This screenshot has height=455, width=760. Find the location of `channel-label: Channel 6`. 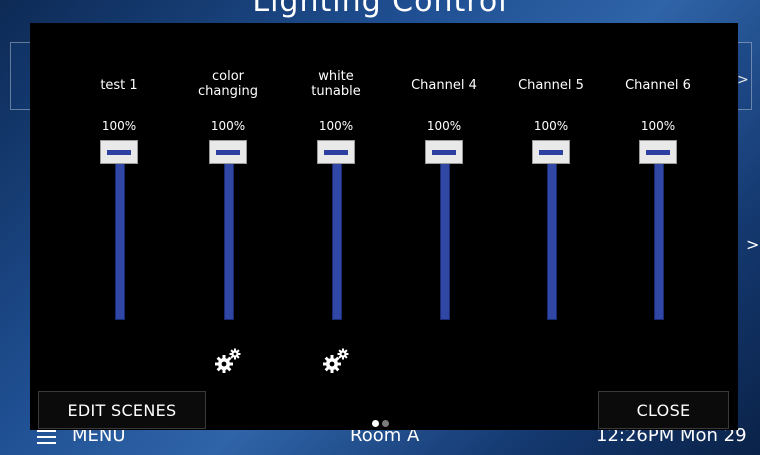

channel-label: Channel 6 is located at coordinates (658, 85).